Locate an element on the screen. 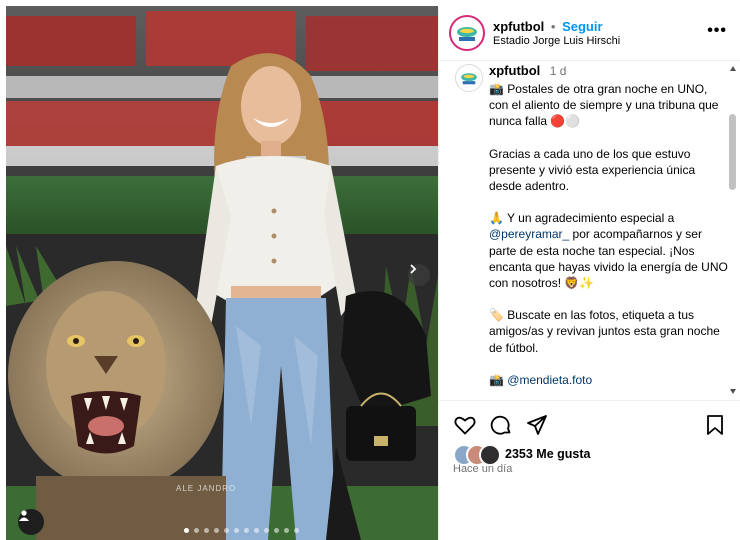 The height and width of the screenshot is (540, 740). more-options-button: ••• is located at coordinates (717, 31).